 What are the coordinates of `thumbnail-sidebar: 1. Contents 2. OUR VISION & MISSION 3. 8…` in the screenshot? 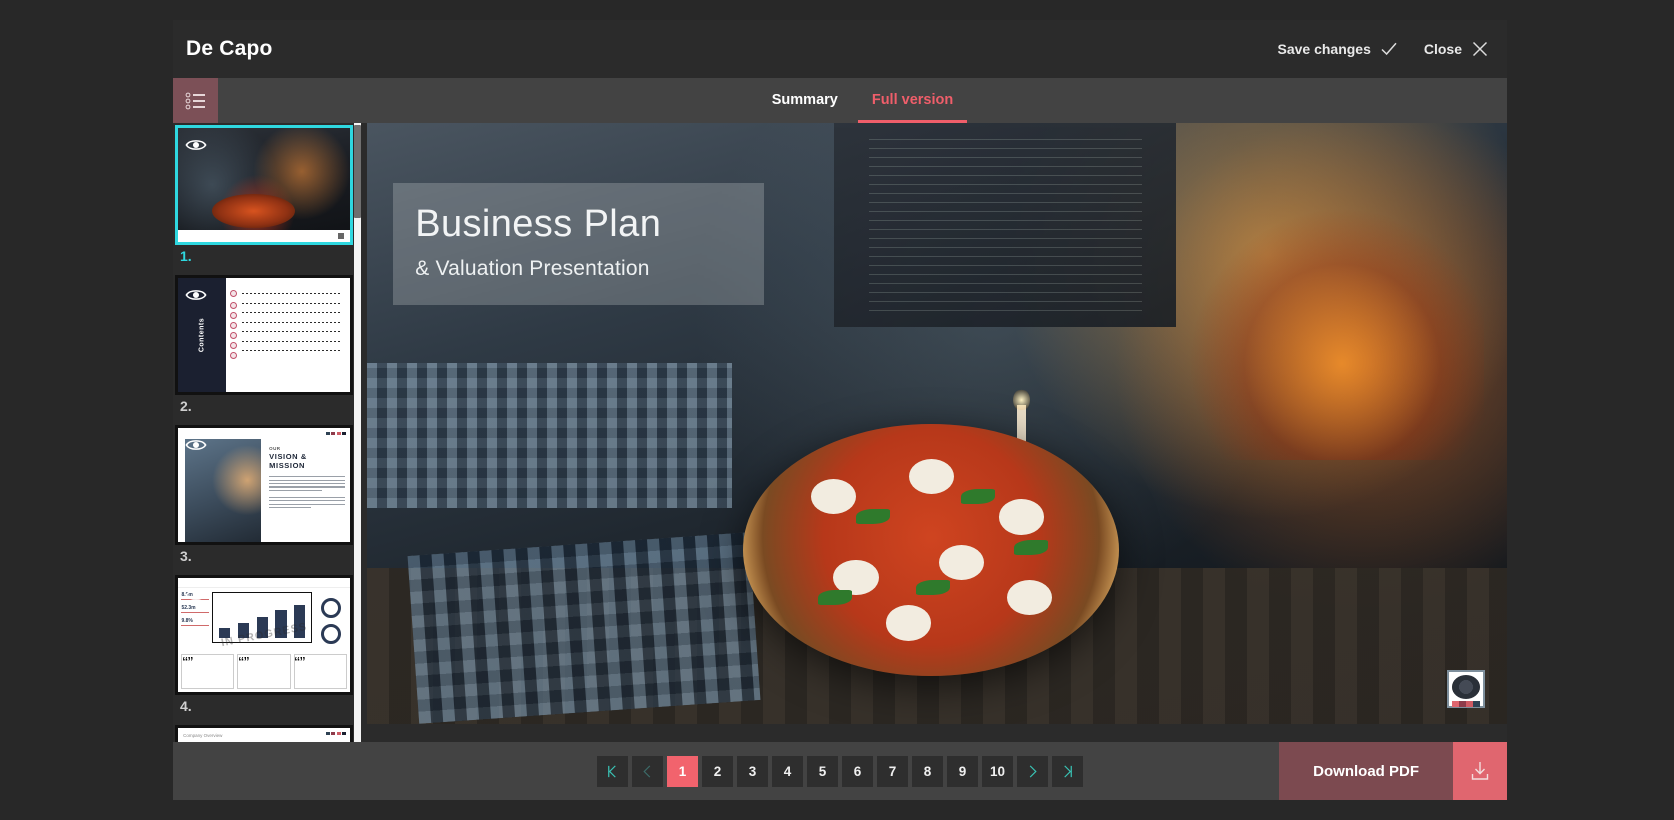 It's located at (270, 432).